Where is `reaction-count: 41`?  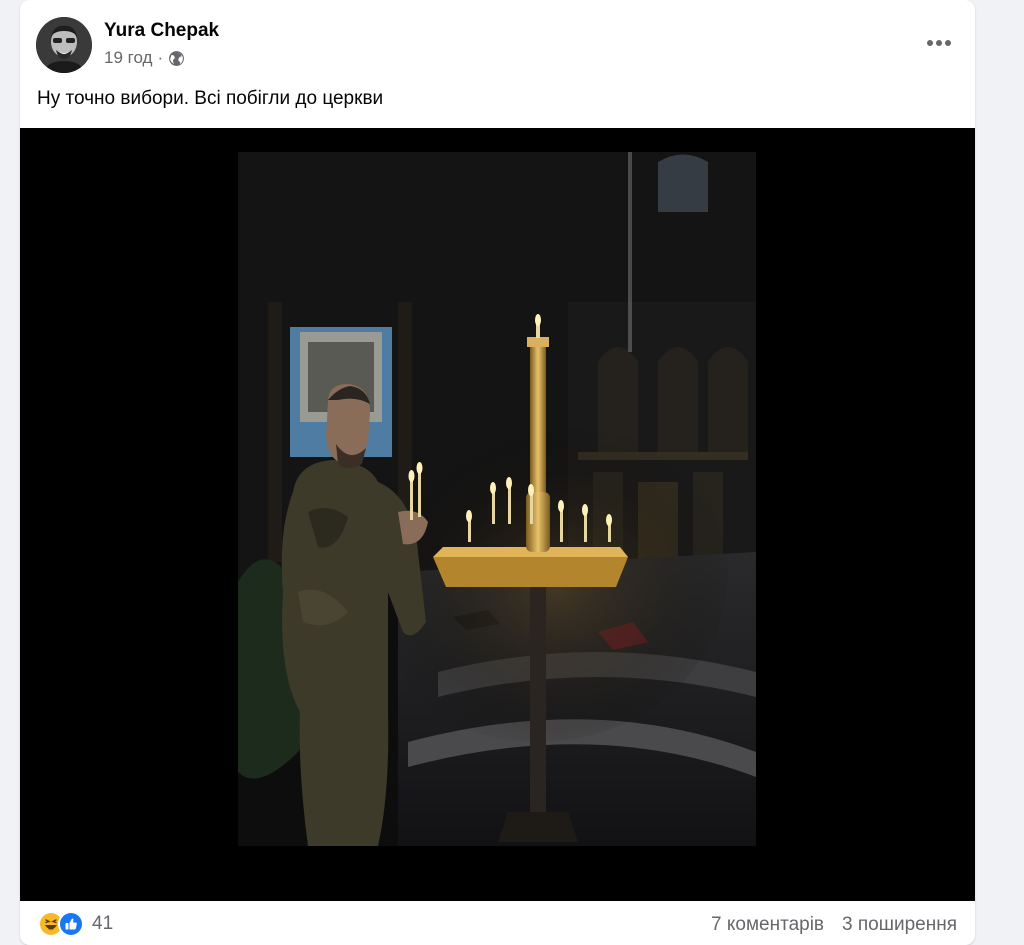 reaction-count: 41 is located at coordinates (103, 923).